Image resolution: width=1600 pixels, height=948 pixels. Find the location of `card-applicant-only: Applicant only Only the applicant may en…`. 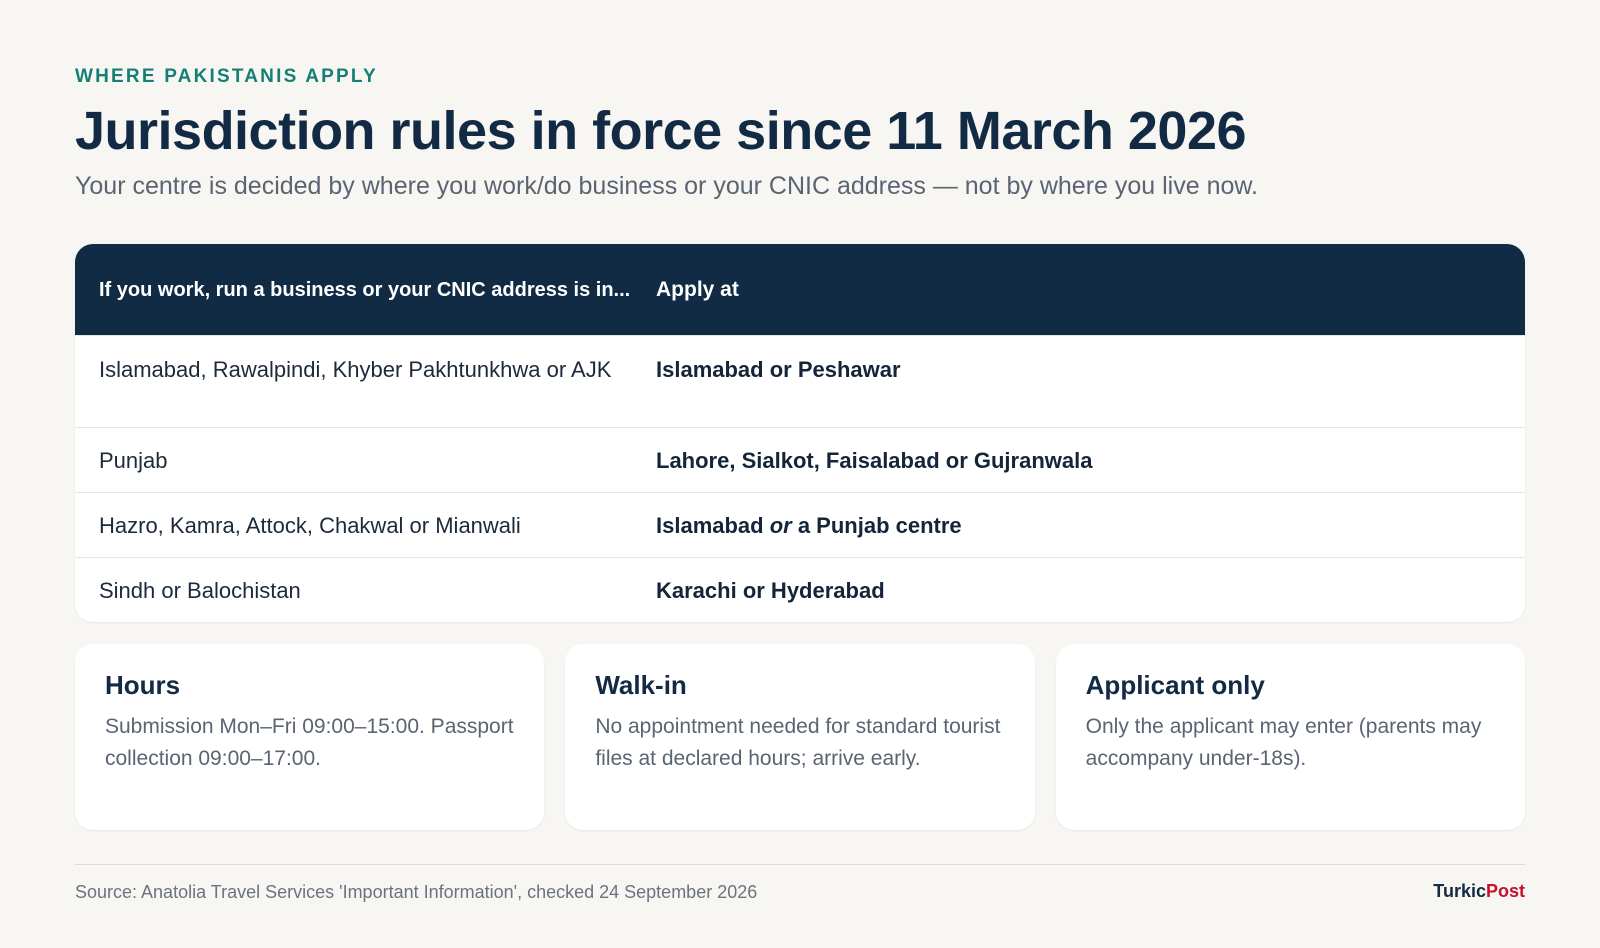

card-applicant-only: Applicant only Only the applicant may en… is located at coordinates (1290, 737).